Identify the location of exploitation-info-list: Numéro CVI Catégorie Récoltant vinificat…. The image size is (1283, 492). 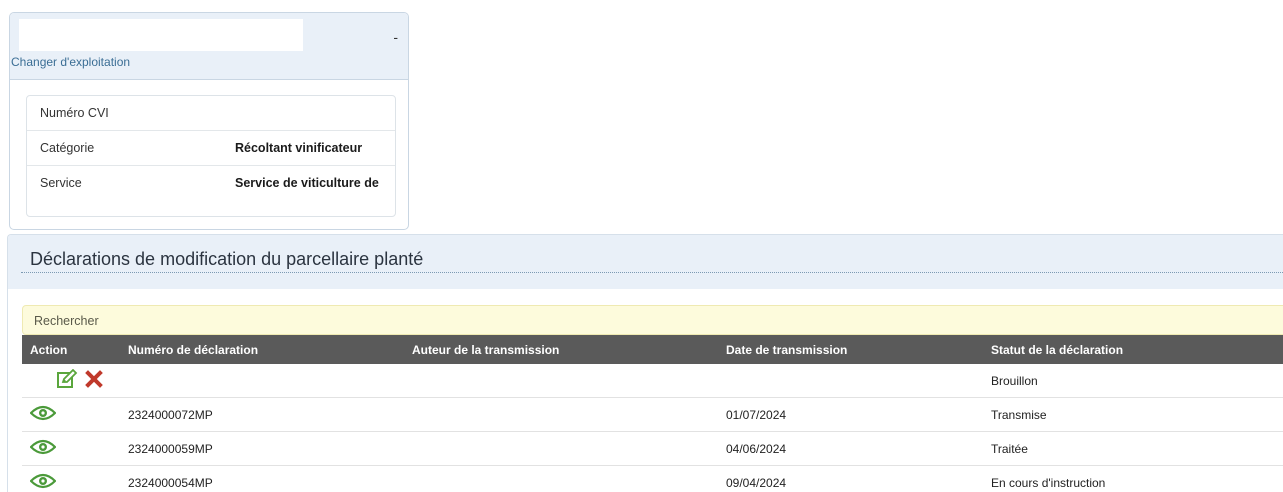
(211, 156).